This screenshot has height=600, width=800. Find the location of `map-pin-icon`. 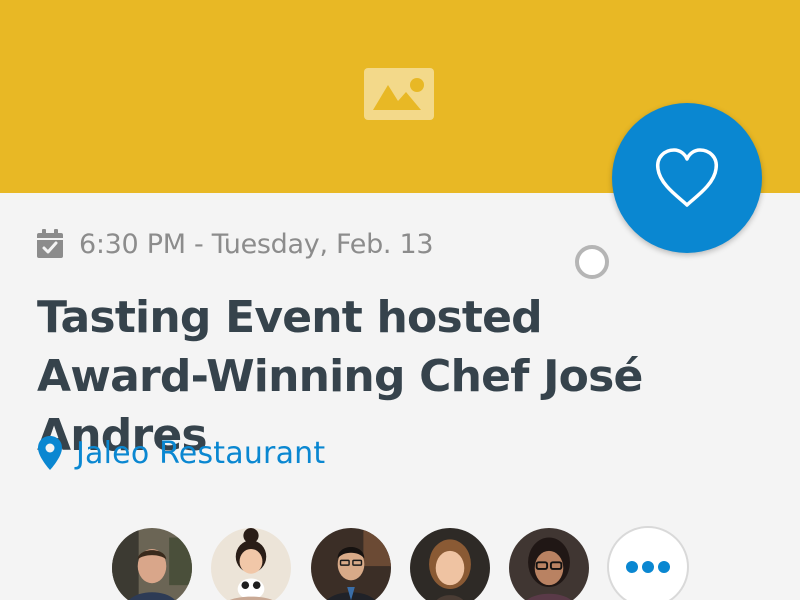

map-pin-icon is located at coordinates (50, 453).